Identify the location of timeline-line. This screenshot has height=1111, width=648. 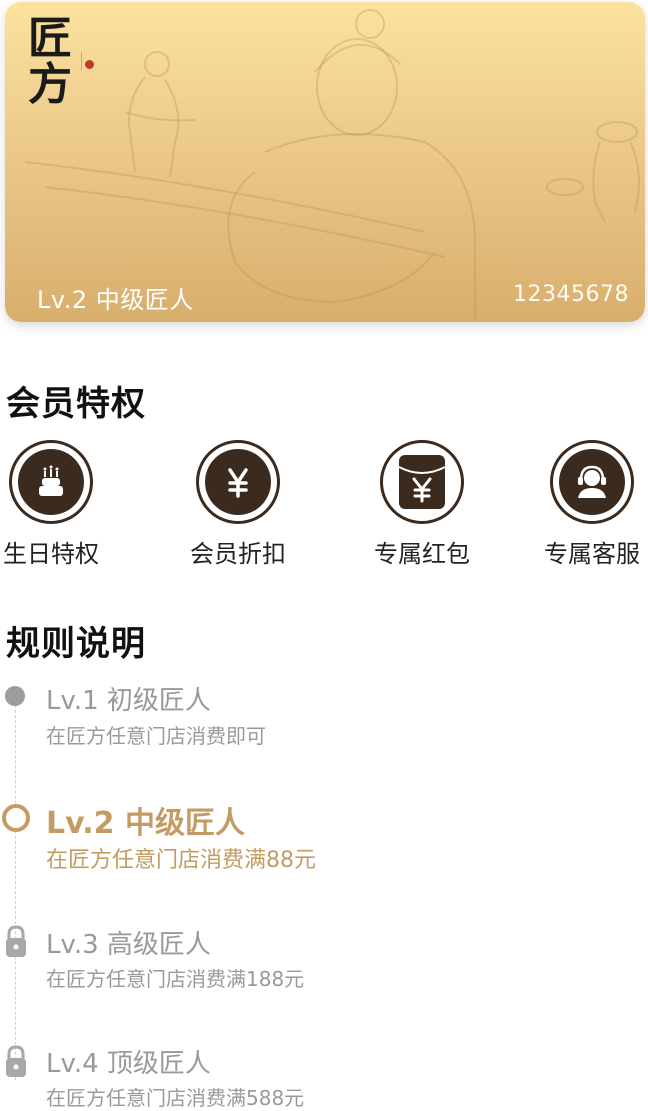
(15, 890).